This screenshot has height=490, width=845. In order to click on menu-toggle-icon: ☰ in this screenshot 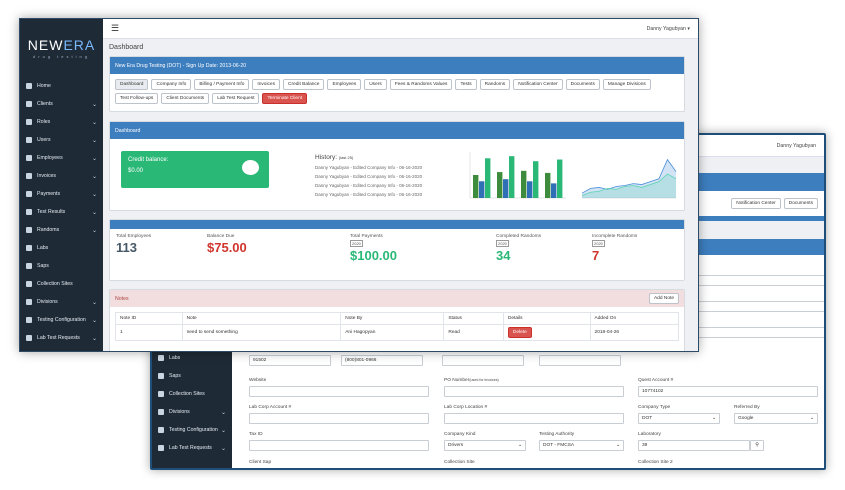, I will do `click(115, 28)`.